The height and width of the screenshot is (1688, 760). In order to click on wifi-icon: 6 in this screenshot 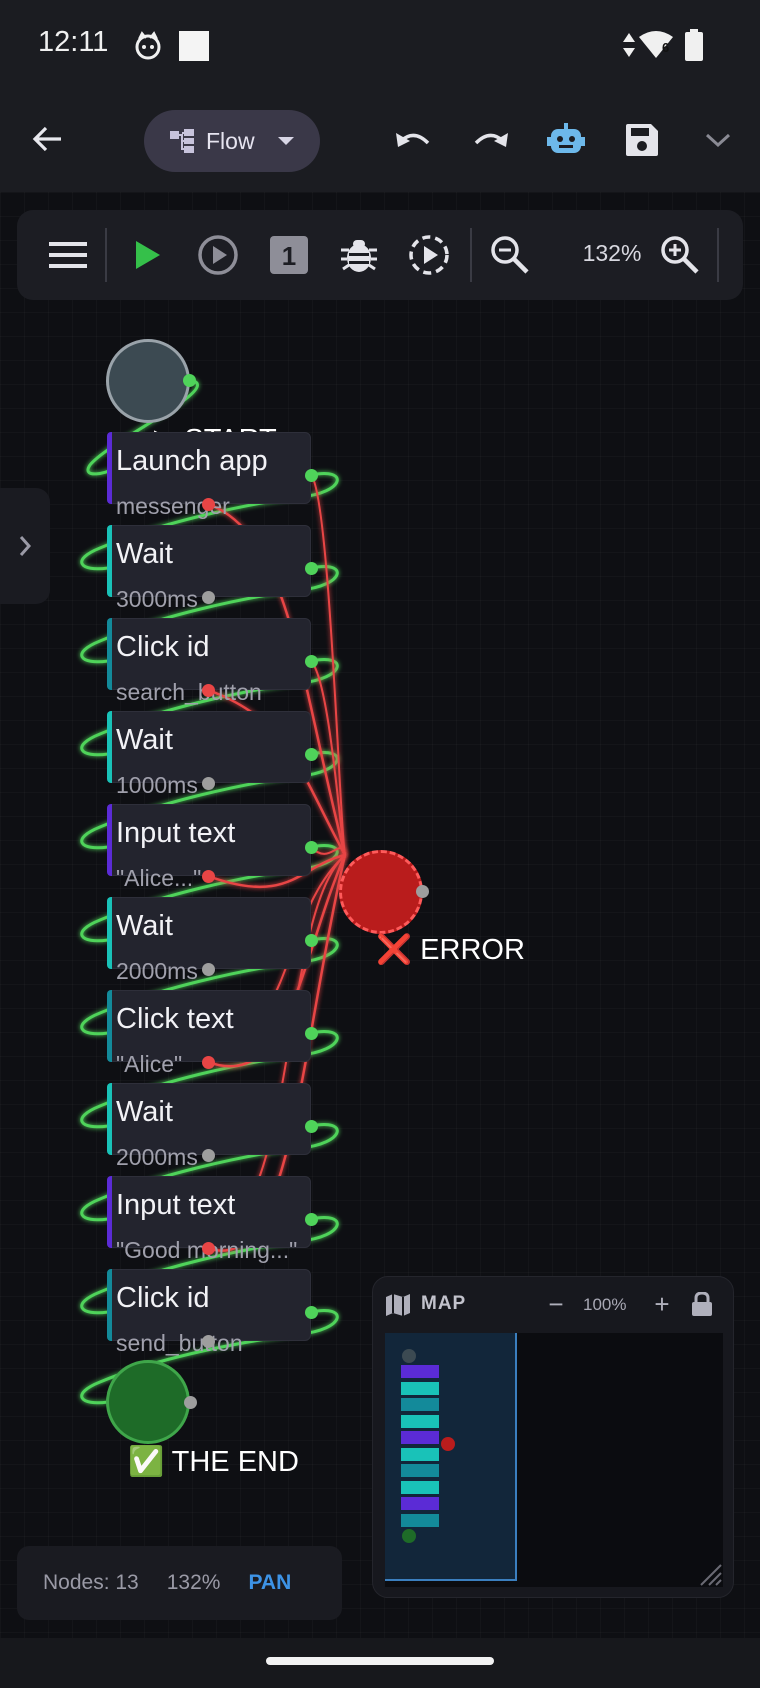, I will do `click(656, 45)`.